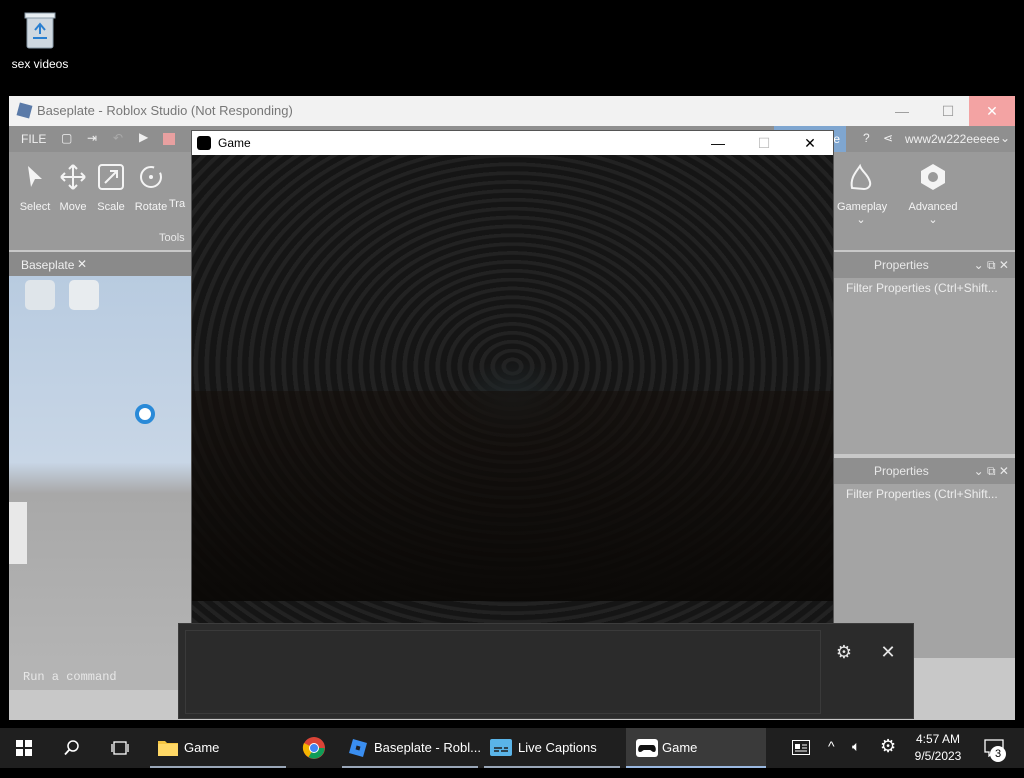 The image size is (1024, 778). Describe the element at coordinates (169, 139) in the screenshot. I see `stop-icon` at that location.